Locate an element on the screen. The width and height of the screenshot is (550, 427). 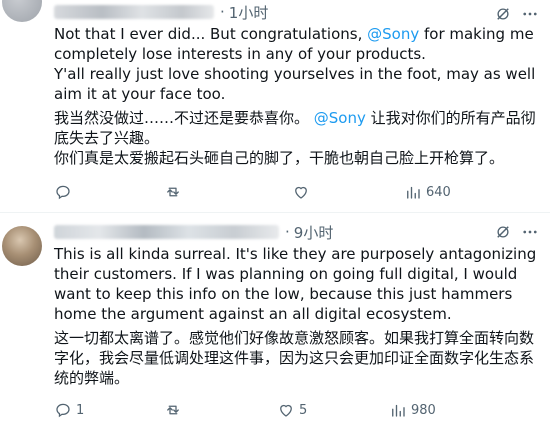
tweet-header: · 9小时 is located at coordinates (193, 232).